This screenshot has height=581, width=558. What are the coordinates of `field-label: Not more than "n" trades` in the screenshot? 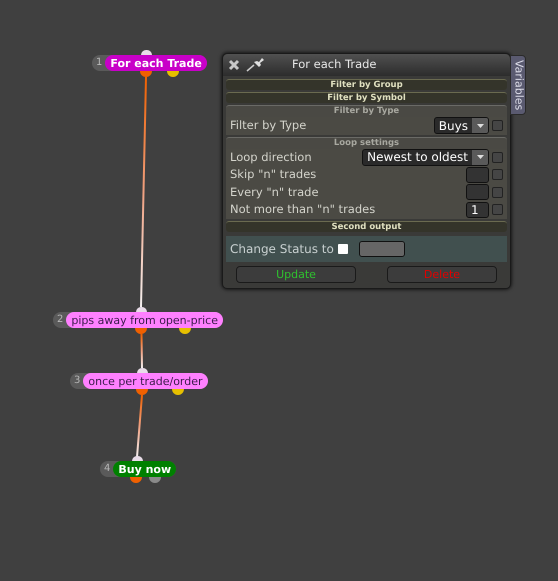 It's located at (303, 209).